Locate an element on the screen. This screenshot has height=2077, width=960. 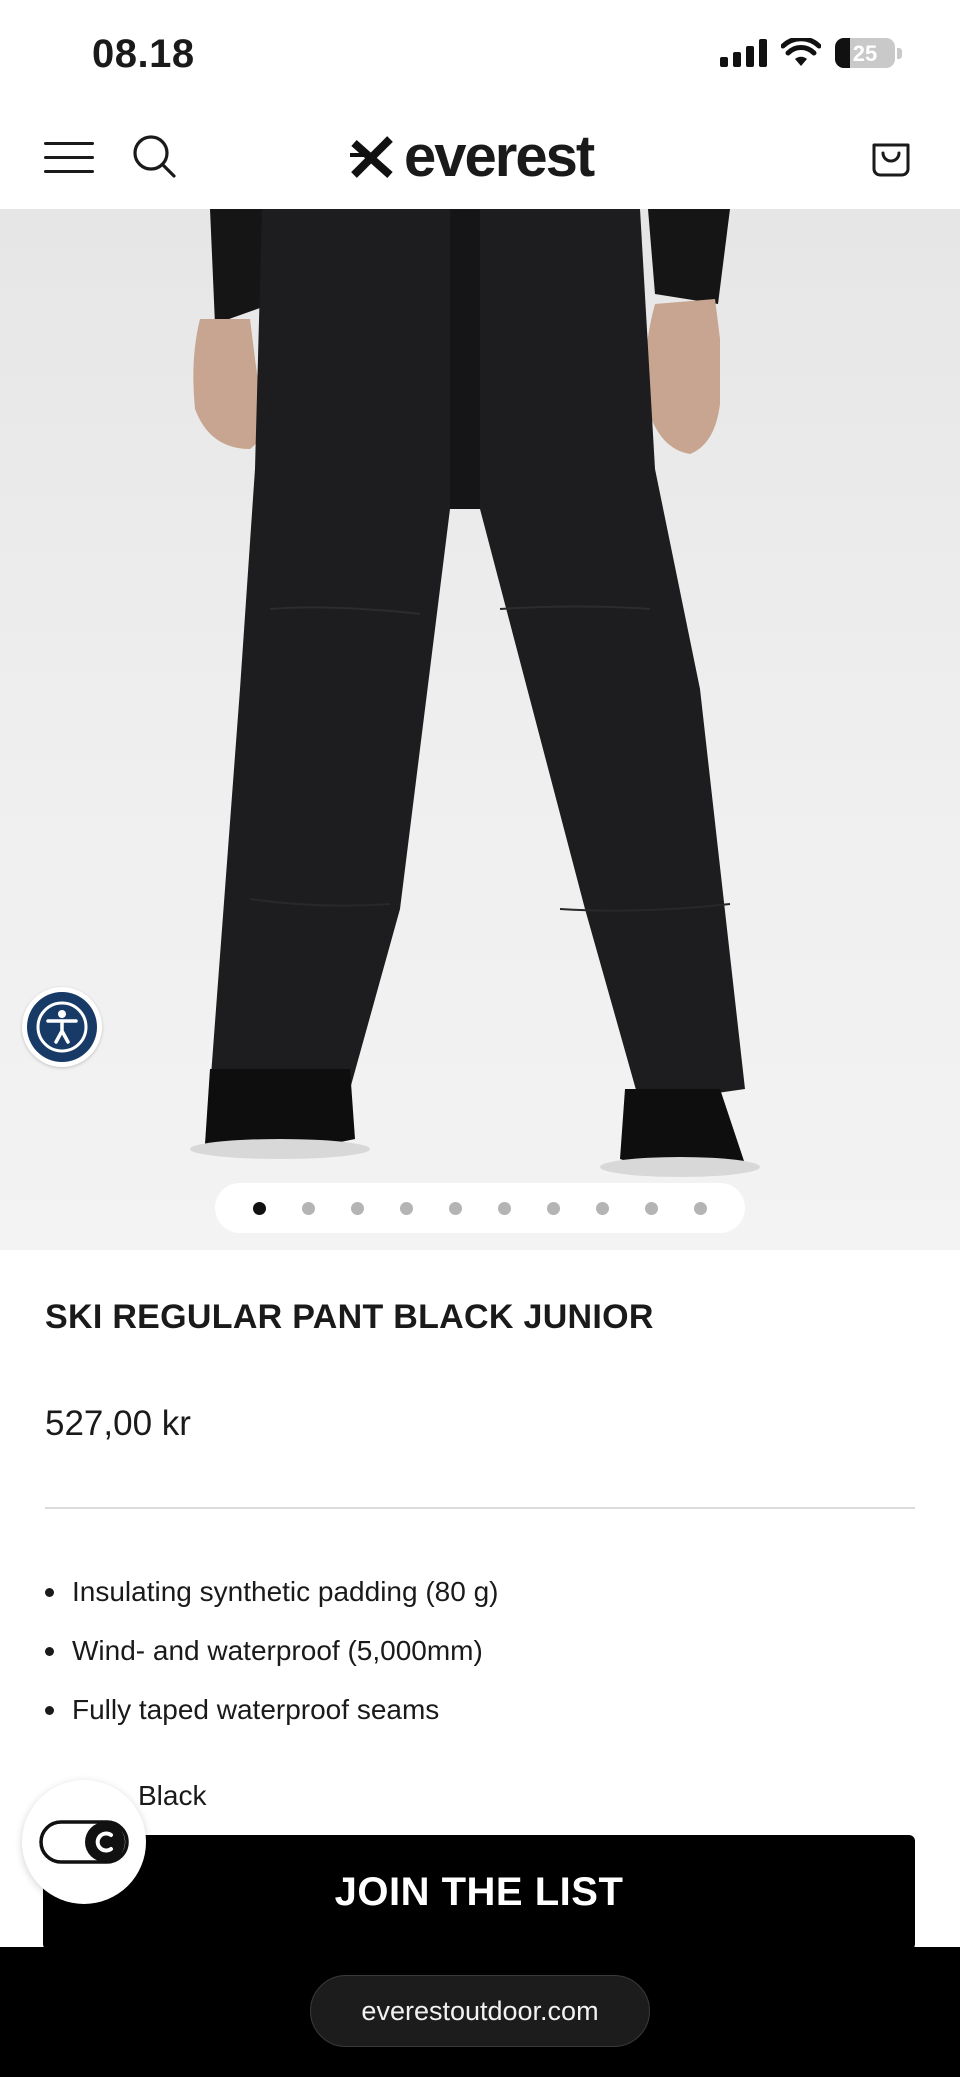
battery-icon: 25 is located at coordinates (865, 53).